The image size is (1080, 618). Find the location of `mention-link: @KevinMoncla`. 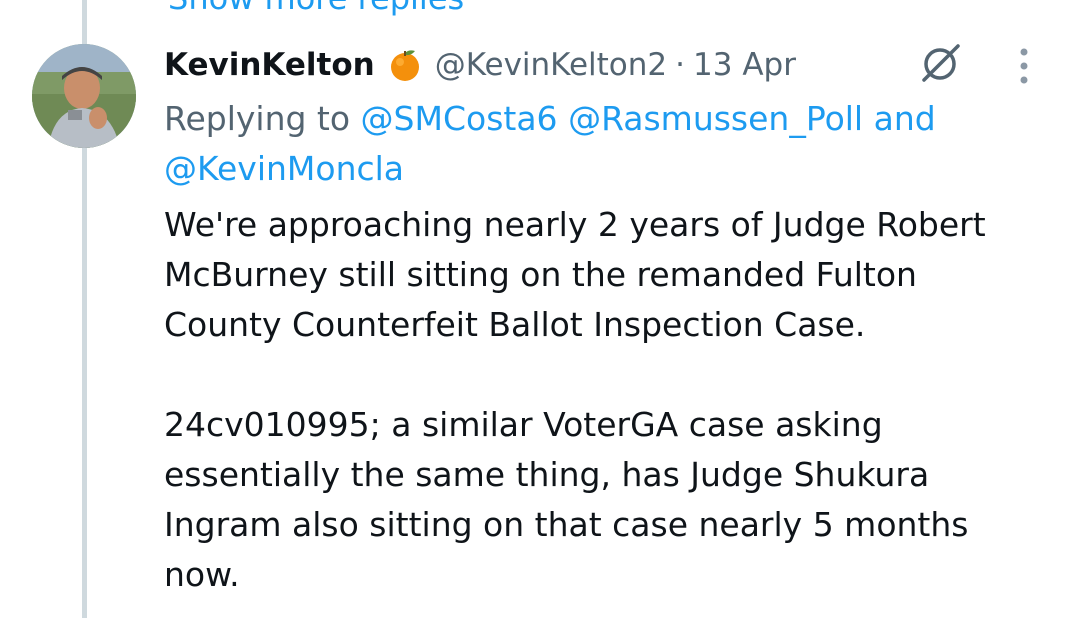

mention-link: @KevinMoncla is located at coordinates (284, 168).